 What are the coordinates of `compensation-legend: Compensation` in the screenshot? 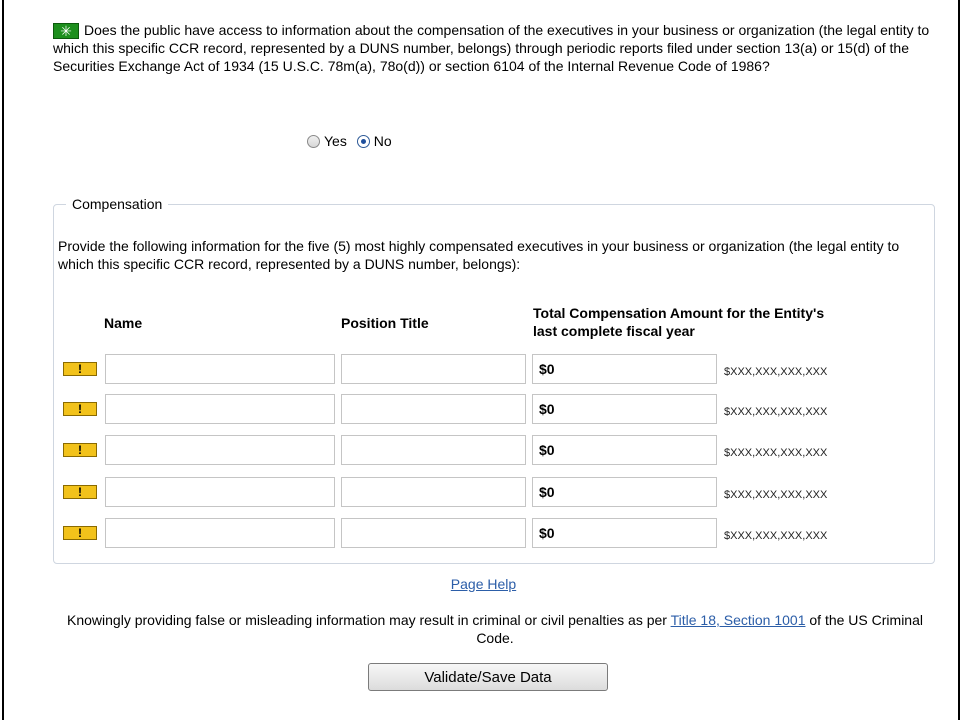 It's located at (117, 204).